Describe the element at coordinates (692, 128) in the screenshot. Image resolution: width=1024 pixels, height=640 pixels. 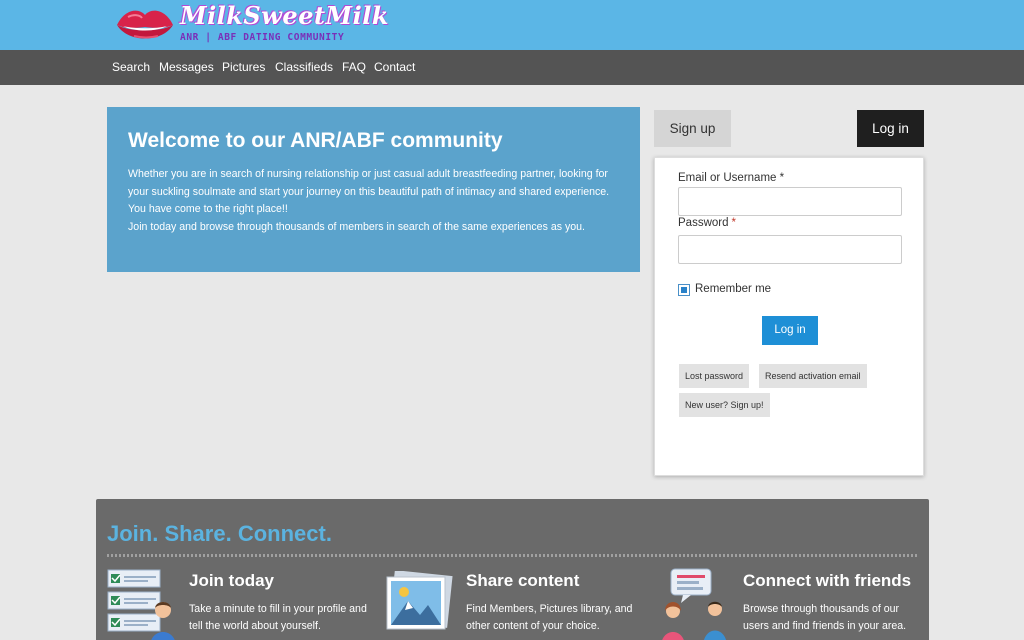
I see `signup-tab-button: Sign up` at that location.